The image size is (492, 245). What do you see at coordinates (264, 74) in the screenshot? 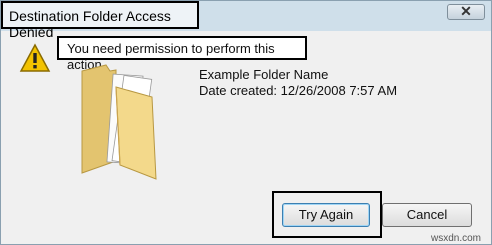
I see `folder-name: Example Folder Name` at bounding box center [264, 74].